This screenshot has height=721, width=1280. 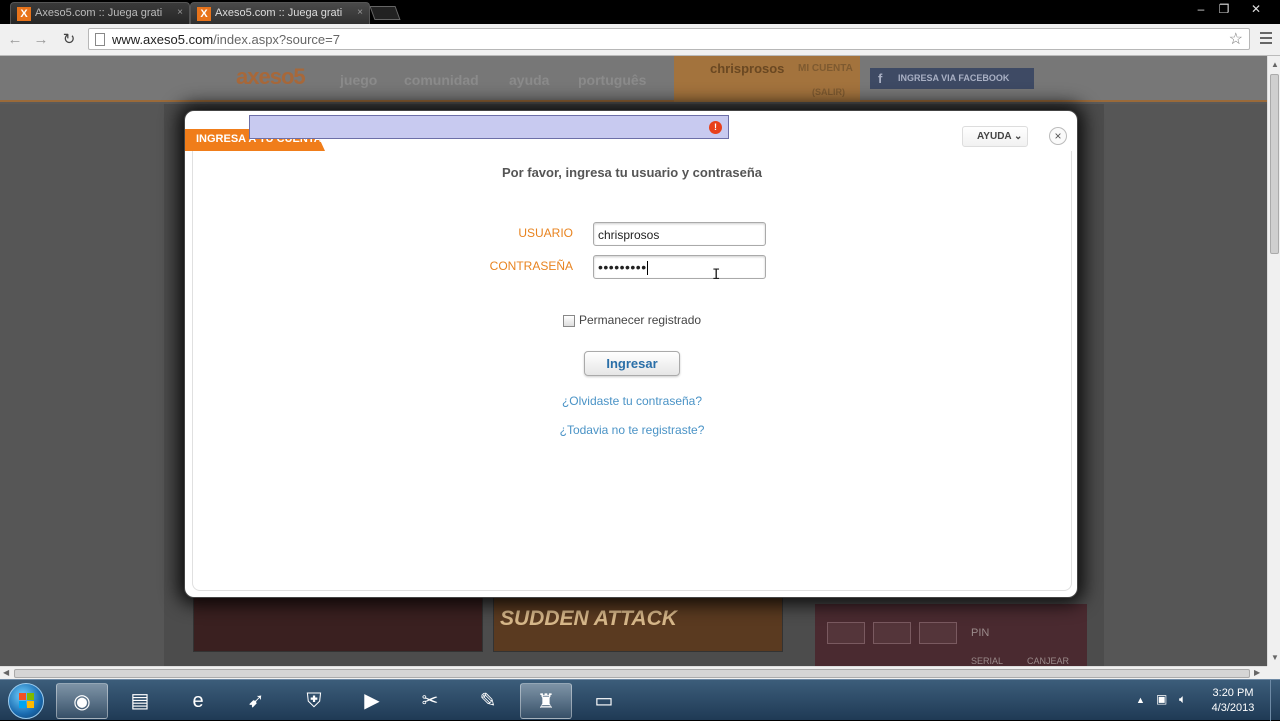 I want to click on clock-time: 3:20 PM, so click(x=1233, y=693).